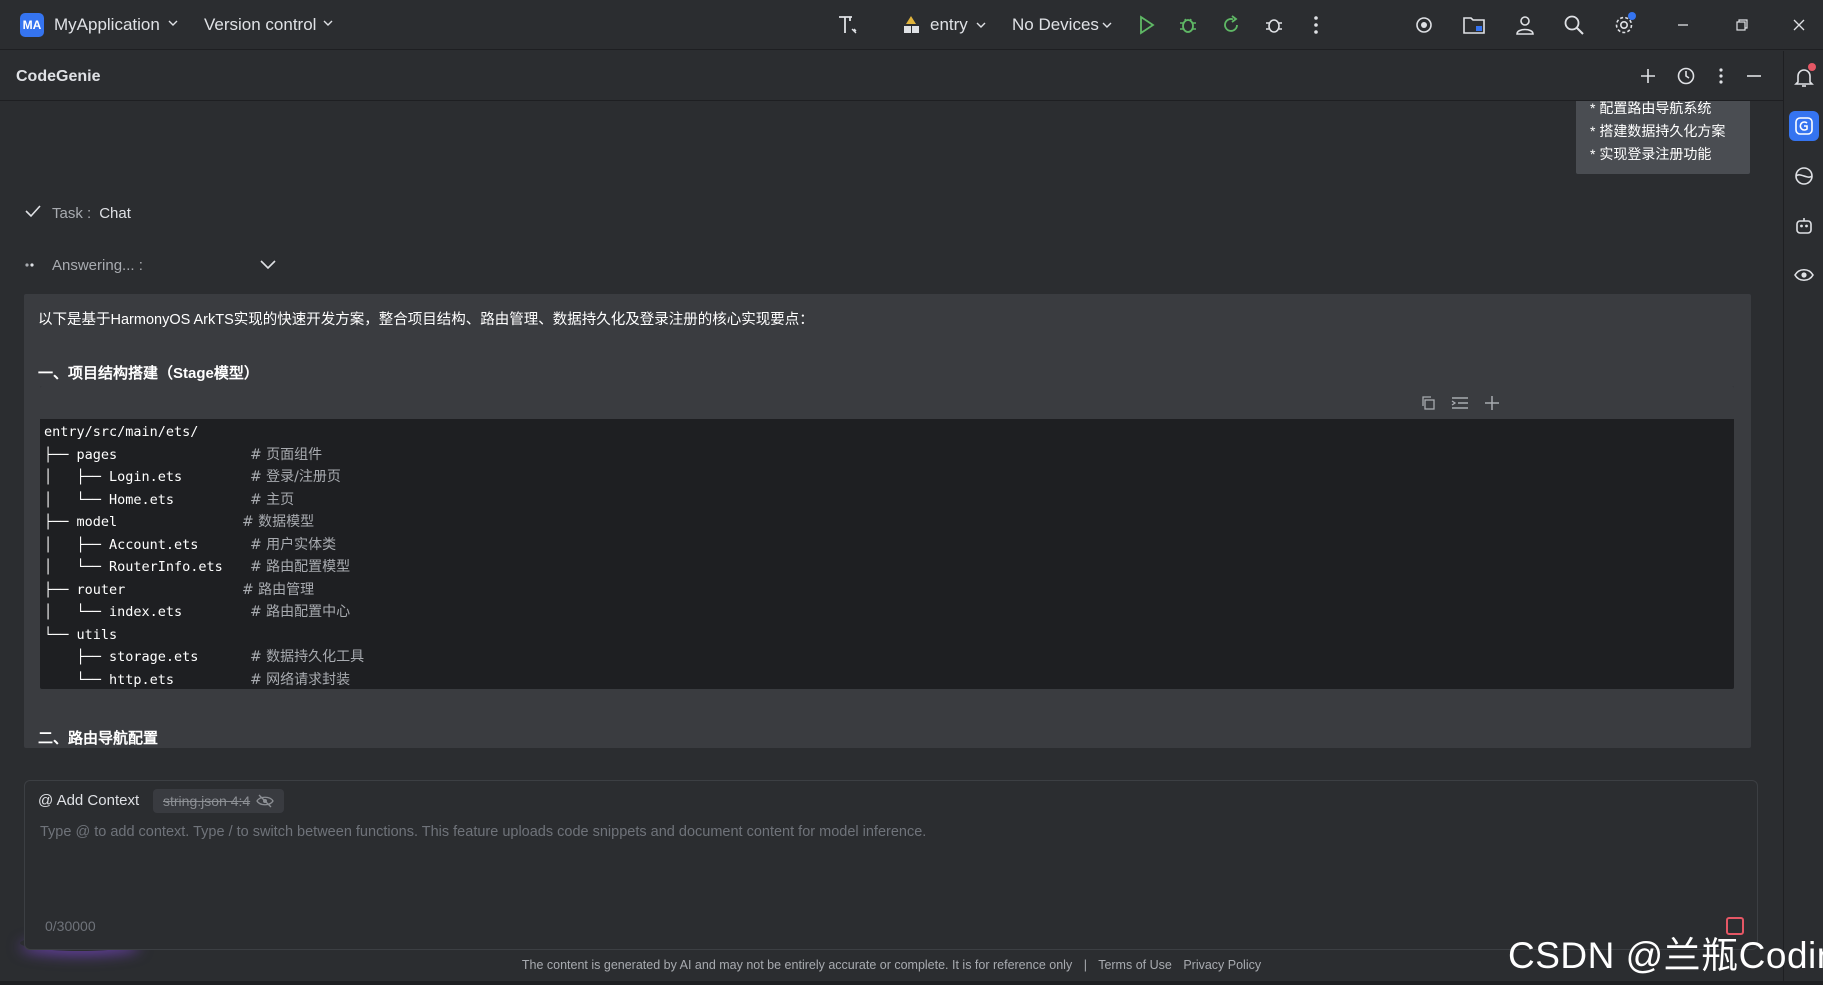 This screenshot has height=985, width=1823. What do you see at coordinates (207, 801) in the screenshot?
I see `context-chip-label: string.json 4:4` at bounding box center [207, 801].